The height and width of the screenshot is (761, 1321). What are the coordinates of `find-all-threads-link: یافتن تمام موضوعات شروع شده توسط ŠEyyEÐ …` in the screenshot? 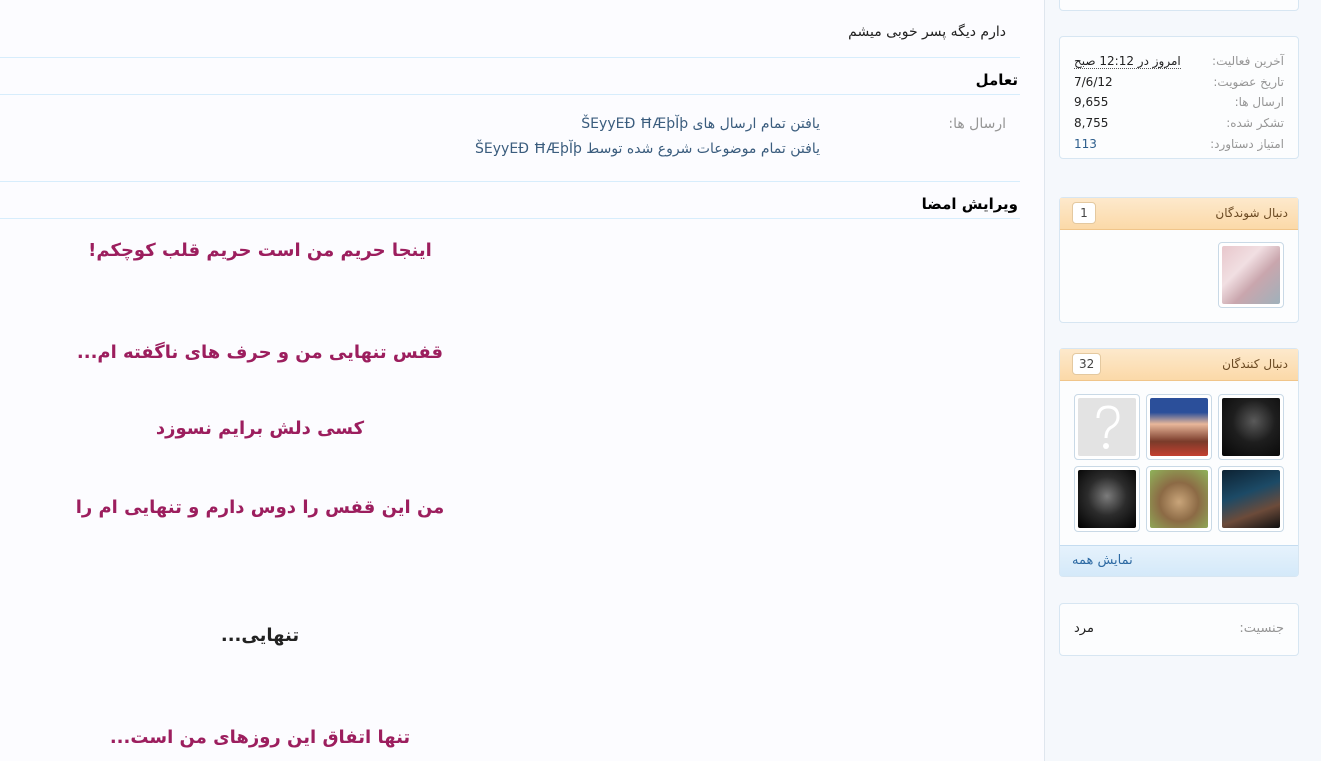 It's located at (647, 149).